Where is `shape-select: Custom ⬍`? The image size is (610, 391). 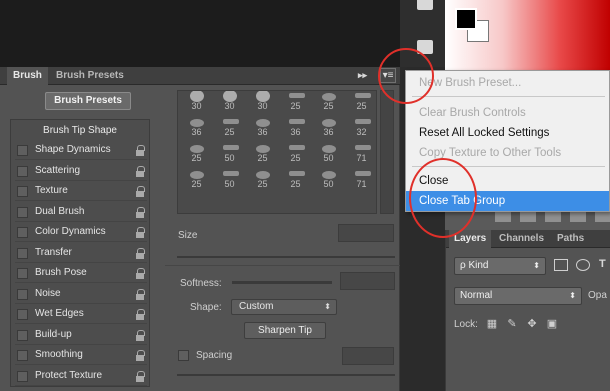
shape-select: Custom ⬍ is located at coordinates (284, 307).